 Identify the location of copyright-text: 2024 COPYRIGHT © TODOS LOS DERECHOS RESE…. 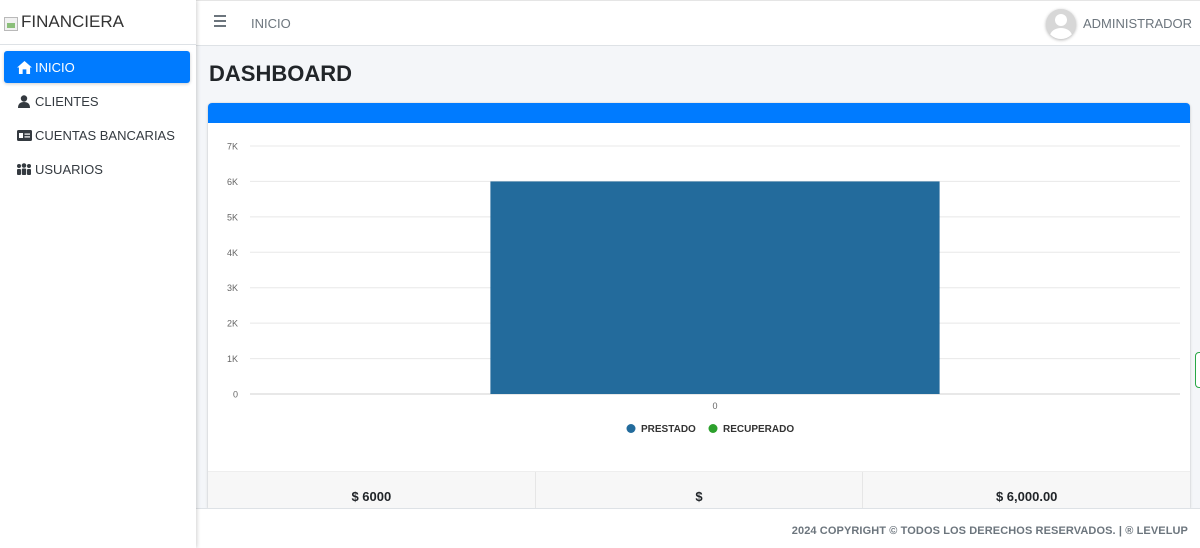
(989, 531).